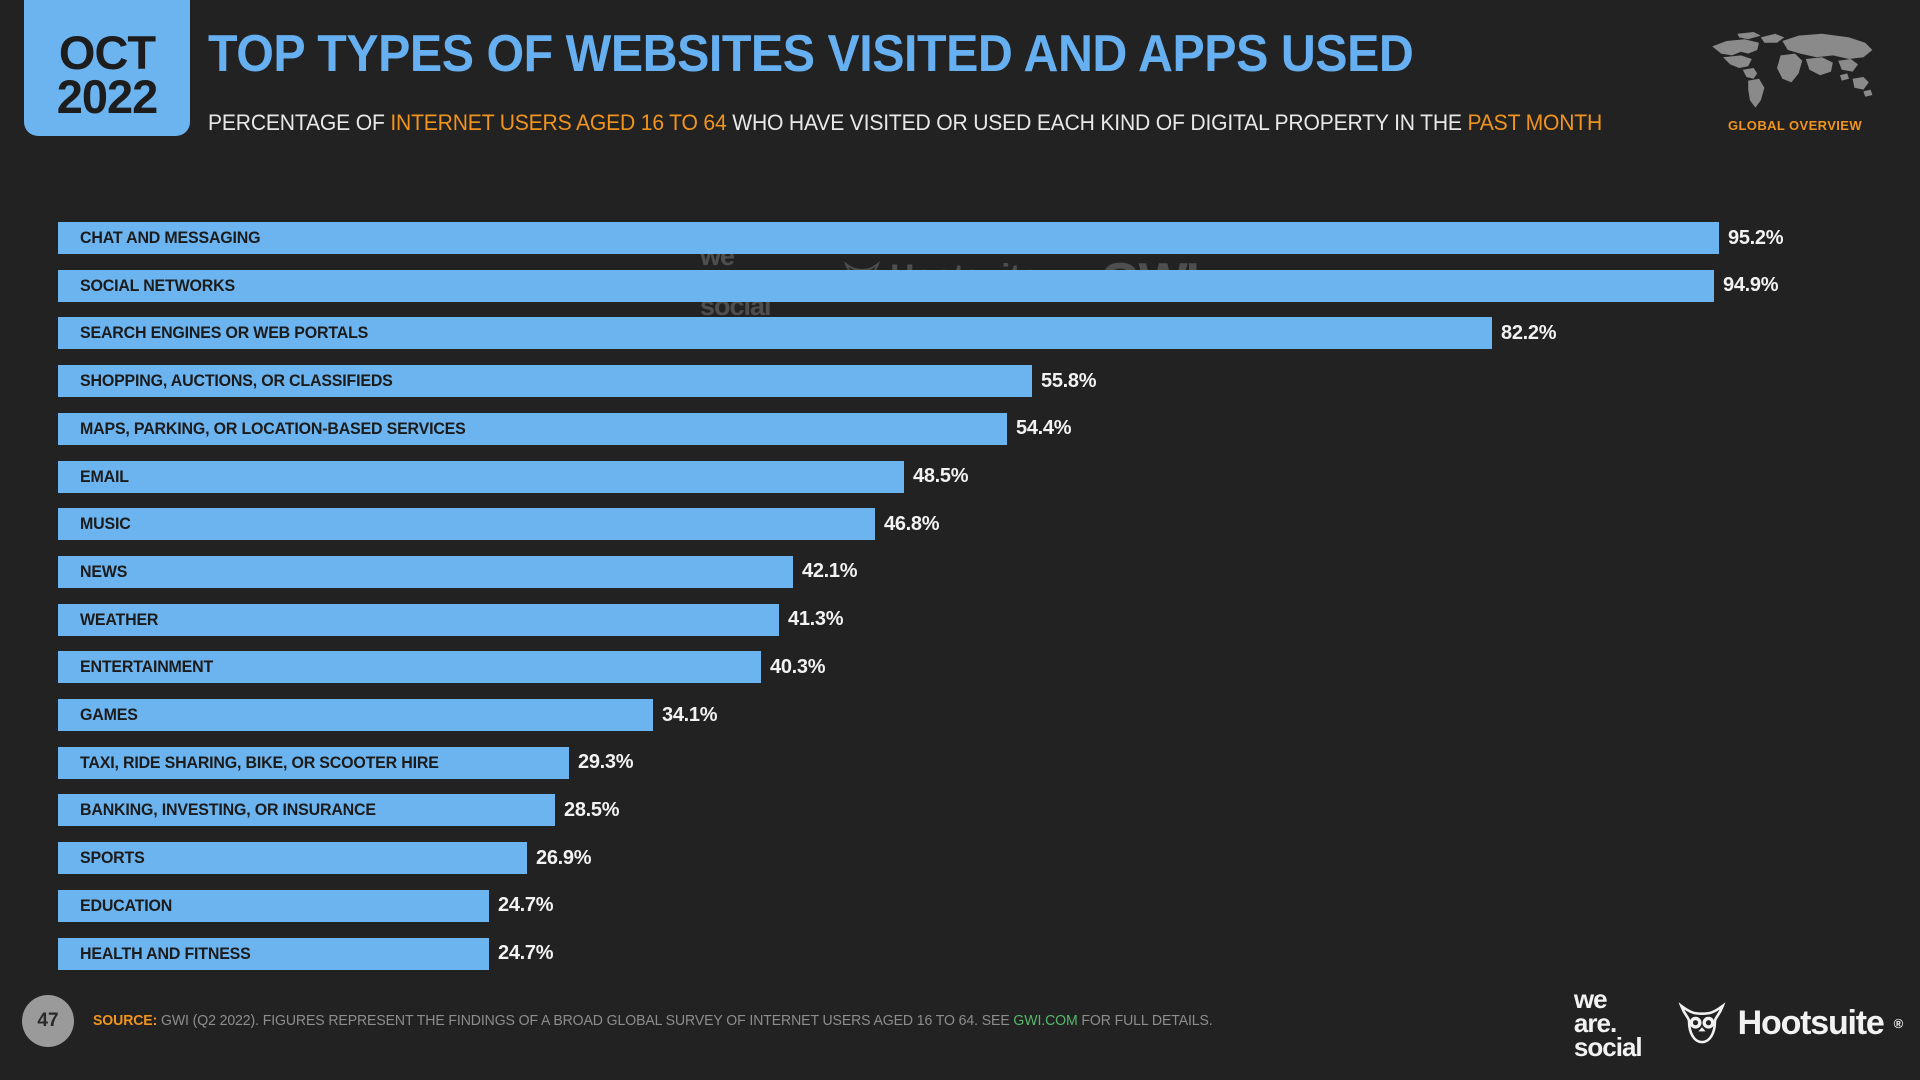  I want to click on bar-category-label: HEALTH AND FITNESS, so click(165, 953).